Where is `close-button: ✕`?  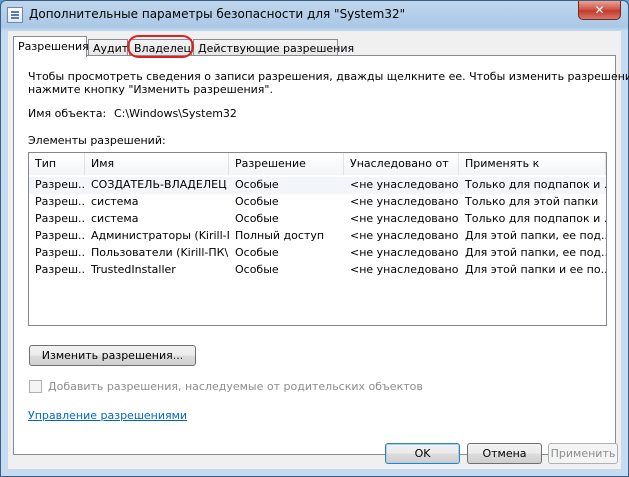 close-button: ✕ is located at coordinates (599, 10).